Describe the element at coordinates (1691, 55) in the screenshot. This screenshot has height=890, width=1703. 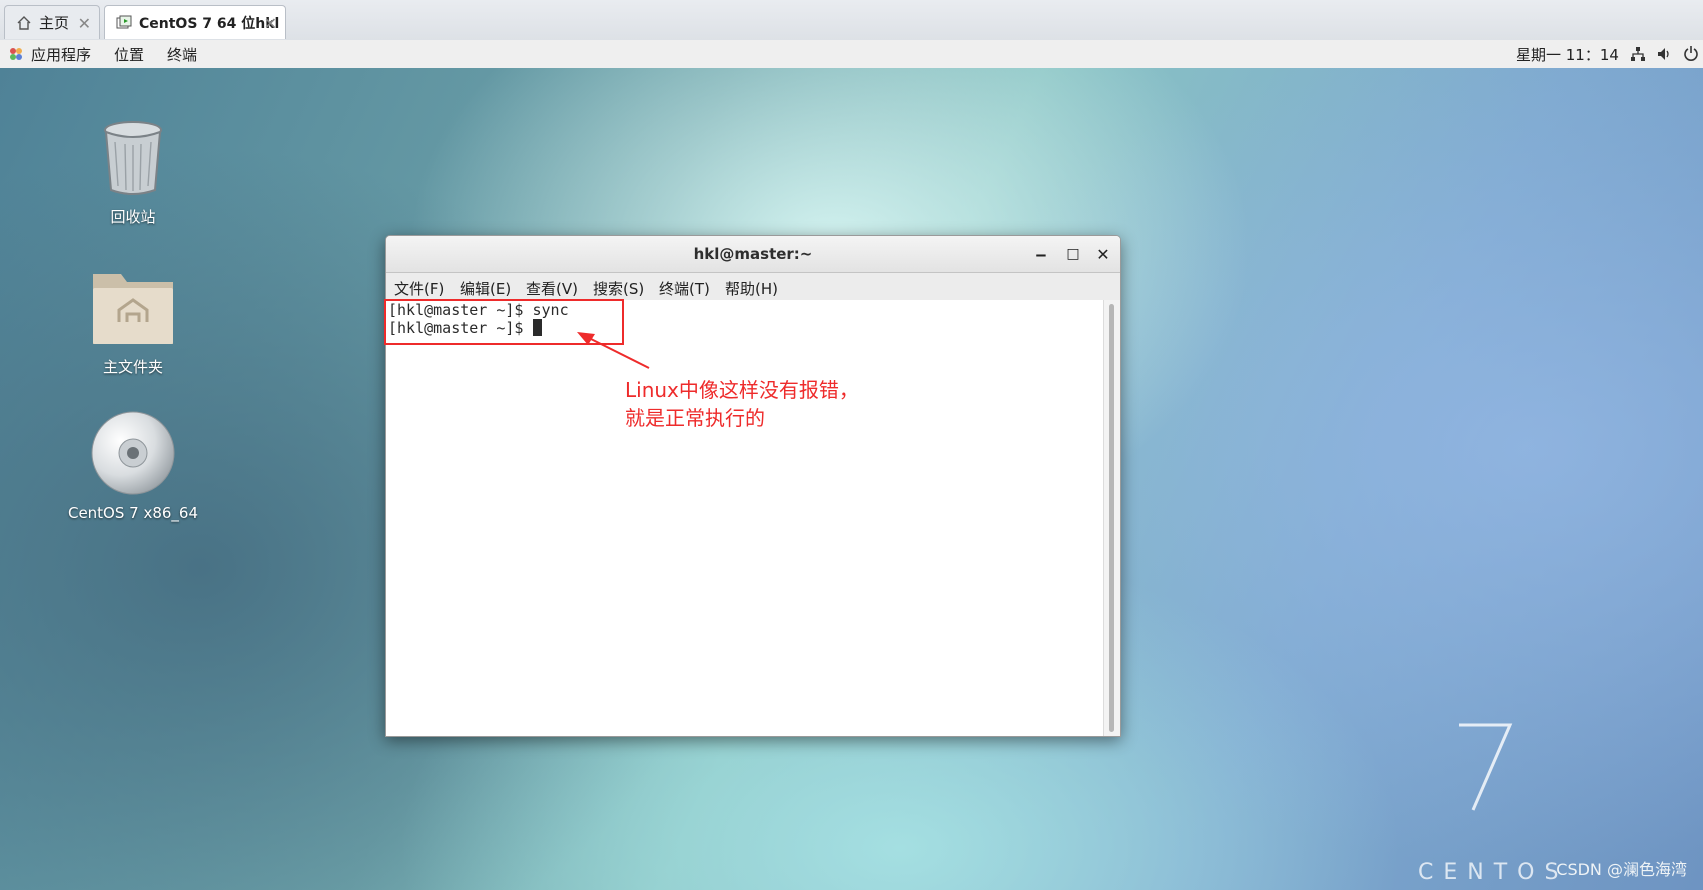
I see `power-icon` at that location.